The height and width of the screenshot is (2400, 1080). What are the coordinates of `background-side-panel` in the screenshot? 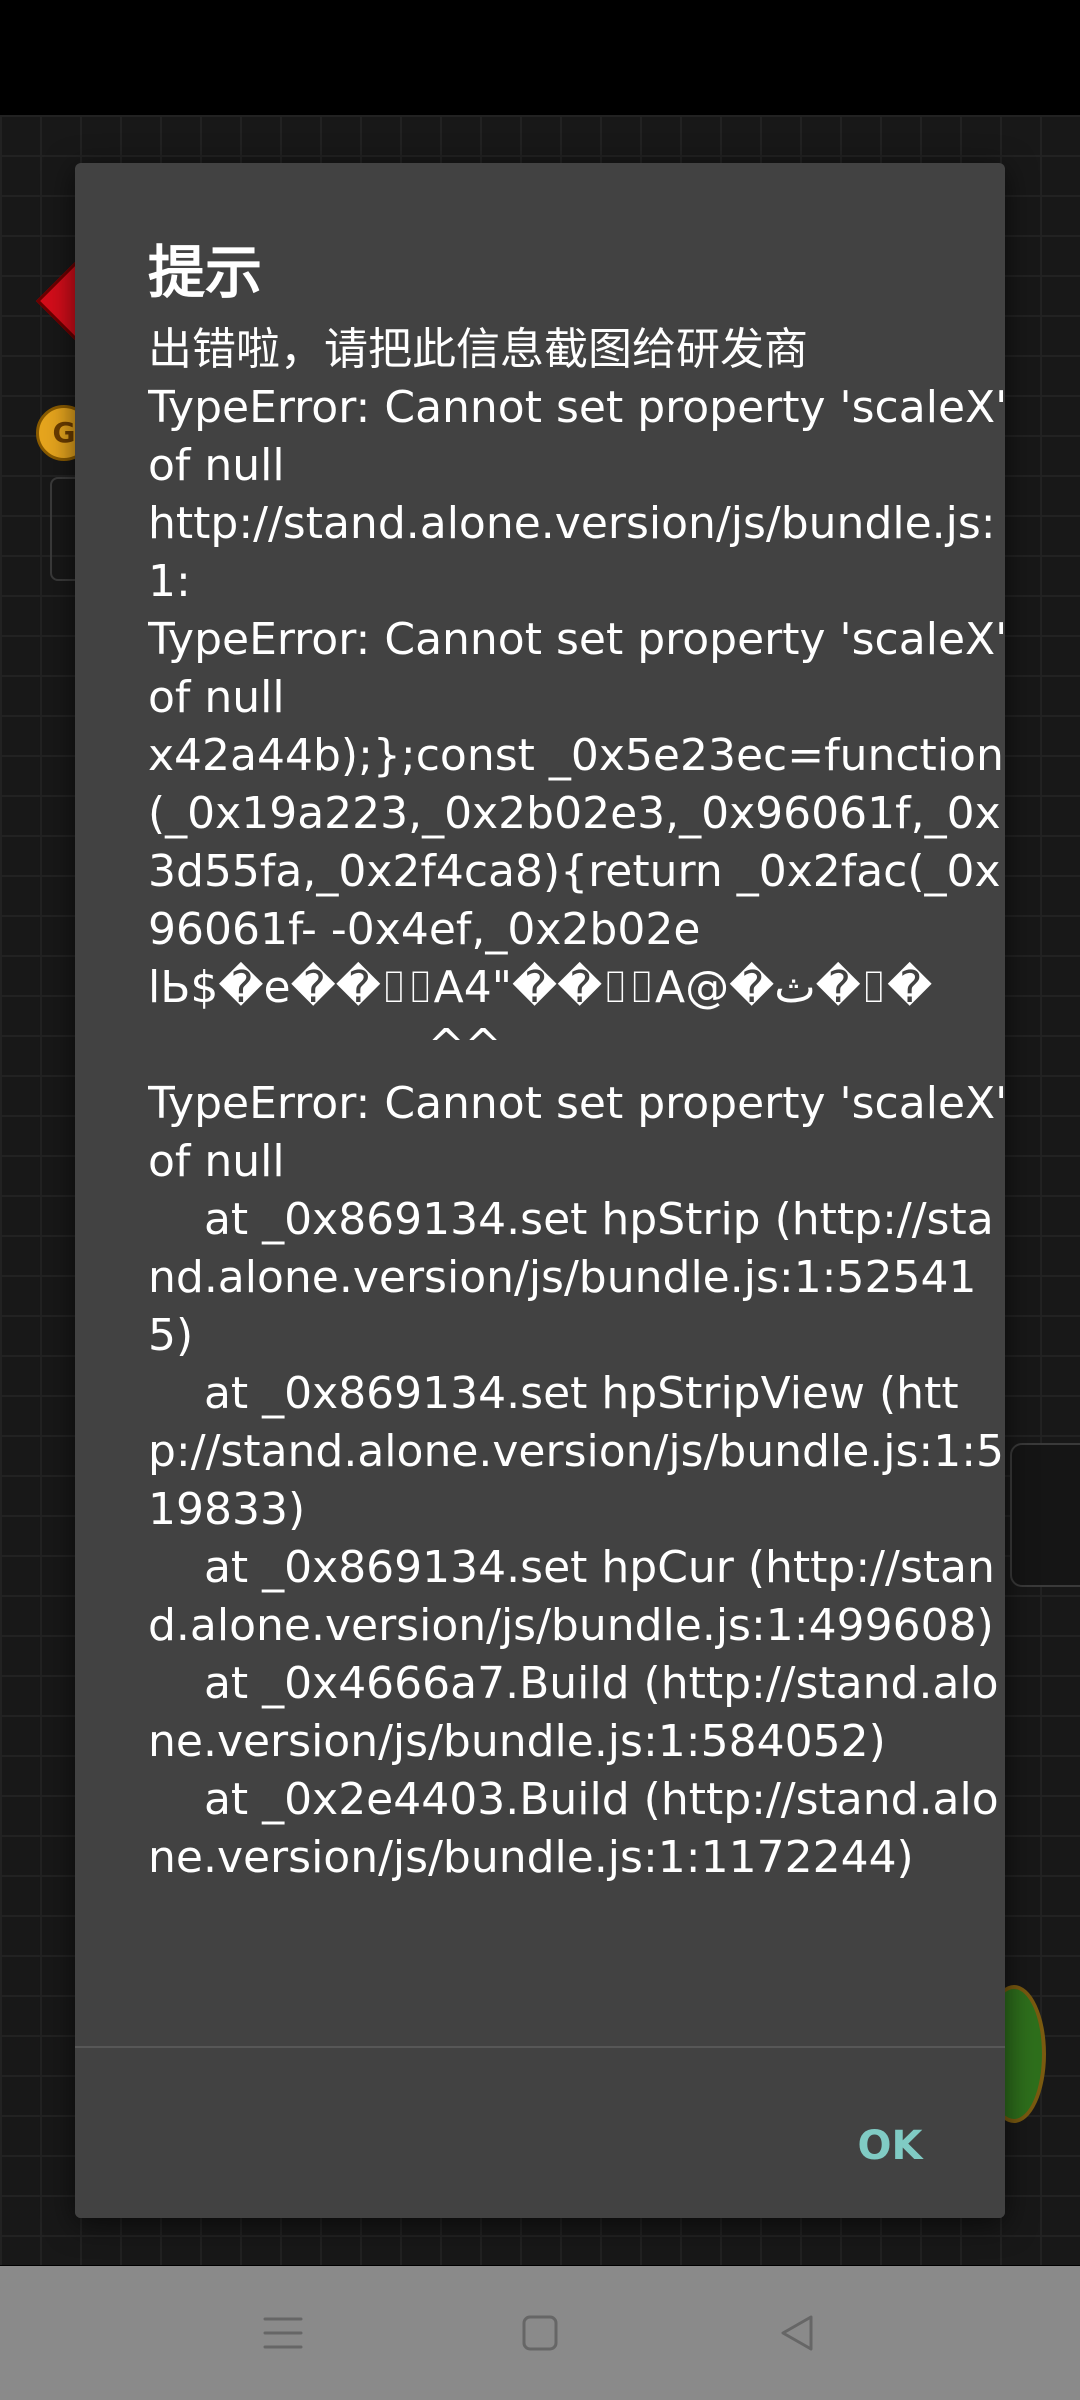 It's located at (1045, 1515).